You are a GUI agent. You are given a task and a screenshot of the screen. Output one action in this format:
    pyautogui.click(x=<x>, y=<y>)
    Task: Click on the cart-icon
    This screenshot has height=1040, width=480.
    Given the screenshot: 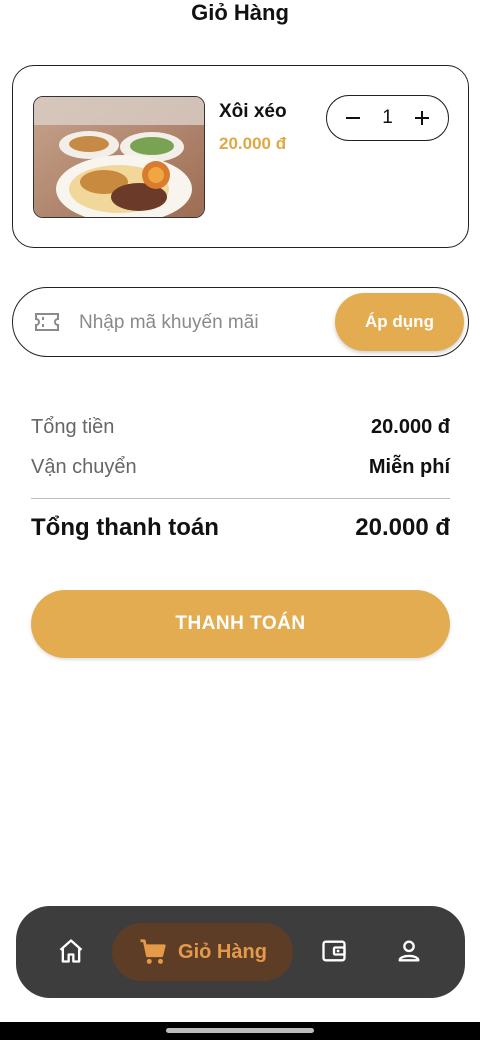 What is the action you would take?
    pyautogui.click(x=153, y=951)
    